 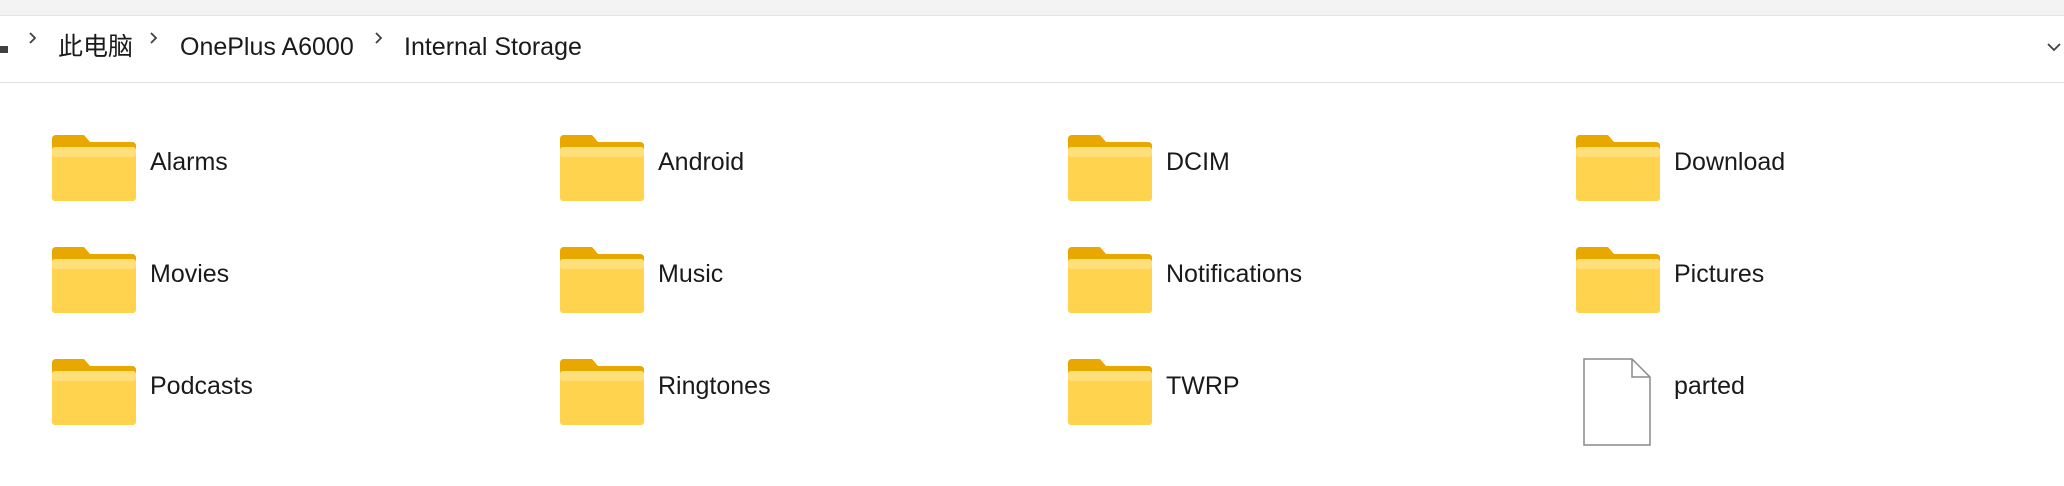 I want to click on list-item: Pictures, so click(x=1814, y=295).